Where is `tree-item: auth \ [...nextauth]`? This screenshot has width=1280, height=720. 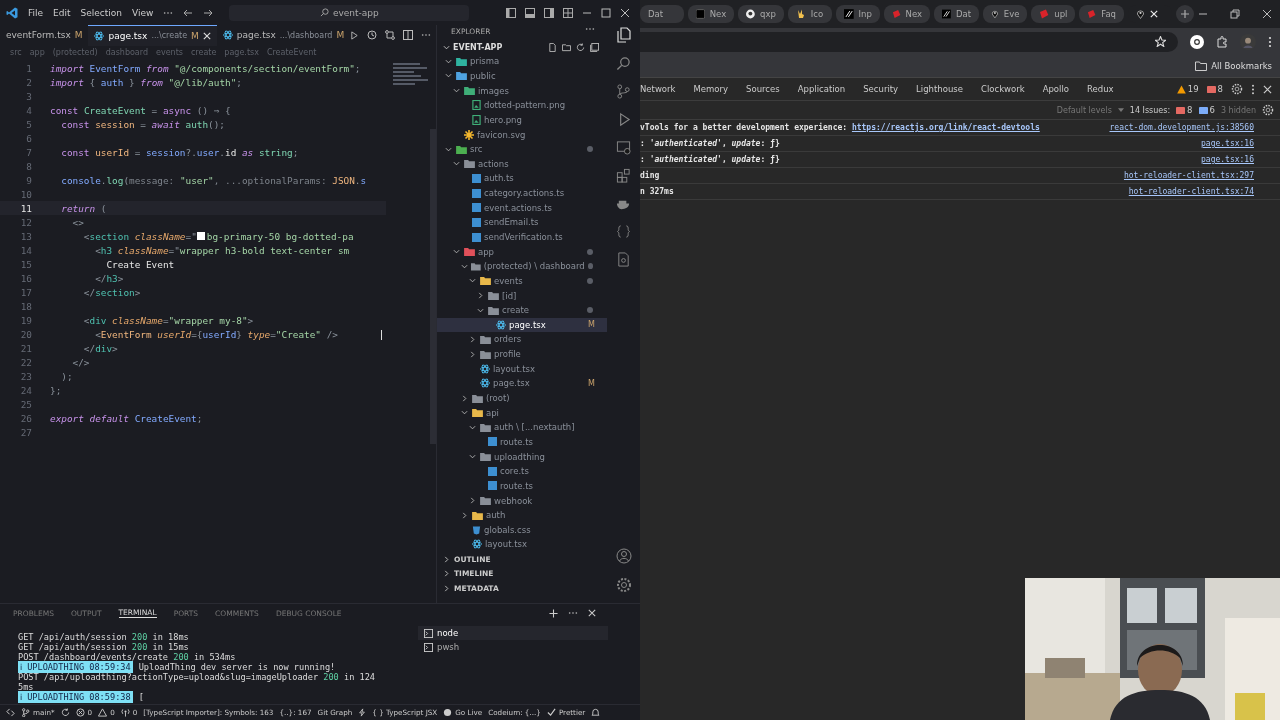
tree-item: auth \ [...nextauth] is located at coordinates (522, 427).